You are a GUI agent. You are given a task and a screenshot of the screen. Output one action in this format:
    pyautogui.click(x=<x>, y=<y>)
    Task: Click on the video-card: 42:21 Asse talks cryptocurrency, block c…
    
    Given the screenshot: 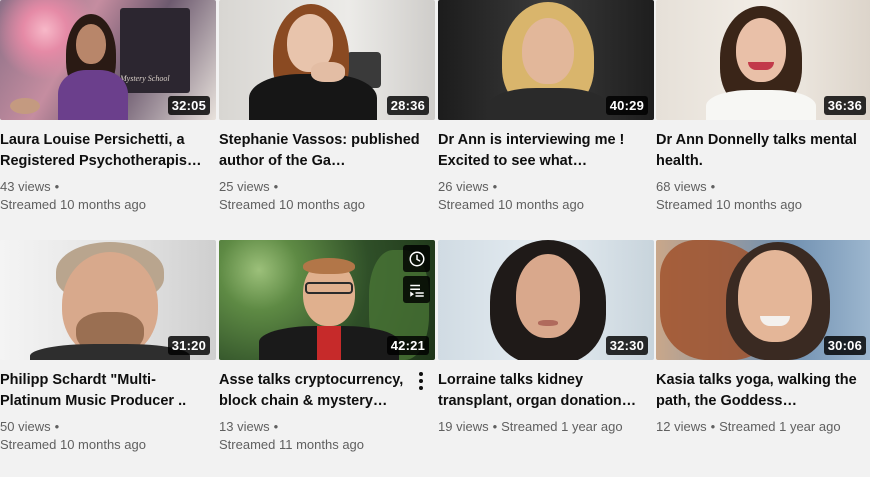 What is the action you would take?
    pyautogui.click(x=327, y=347)
    